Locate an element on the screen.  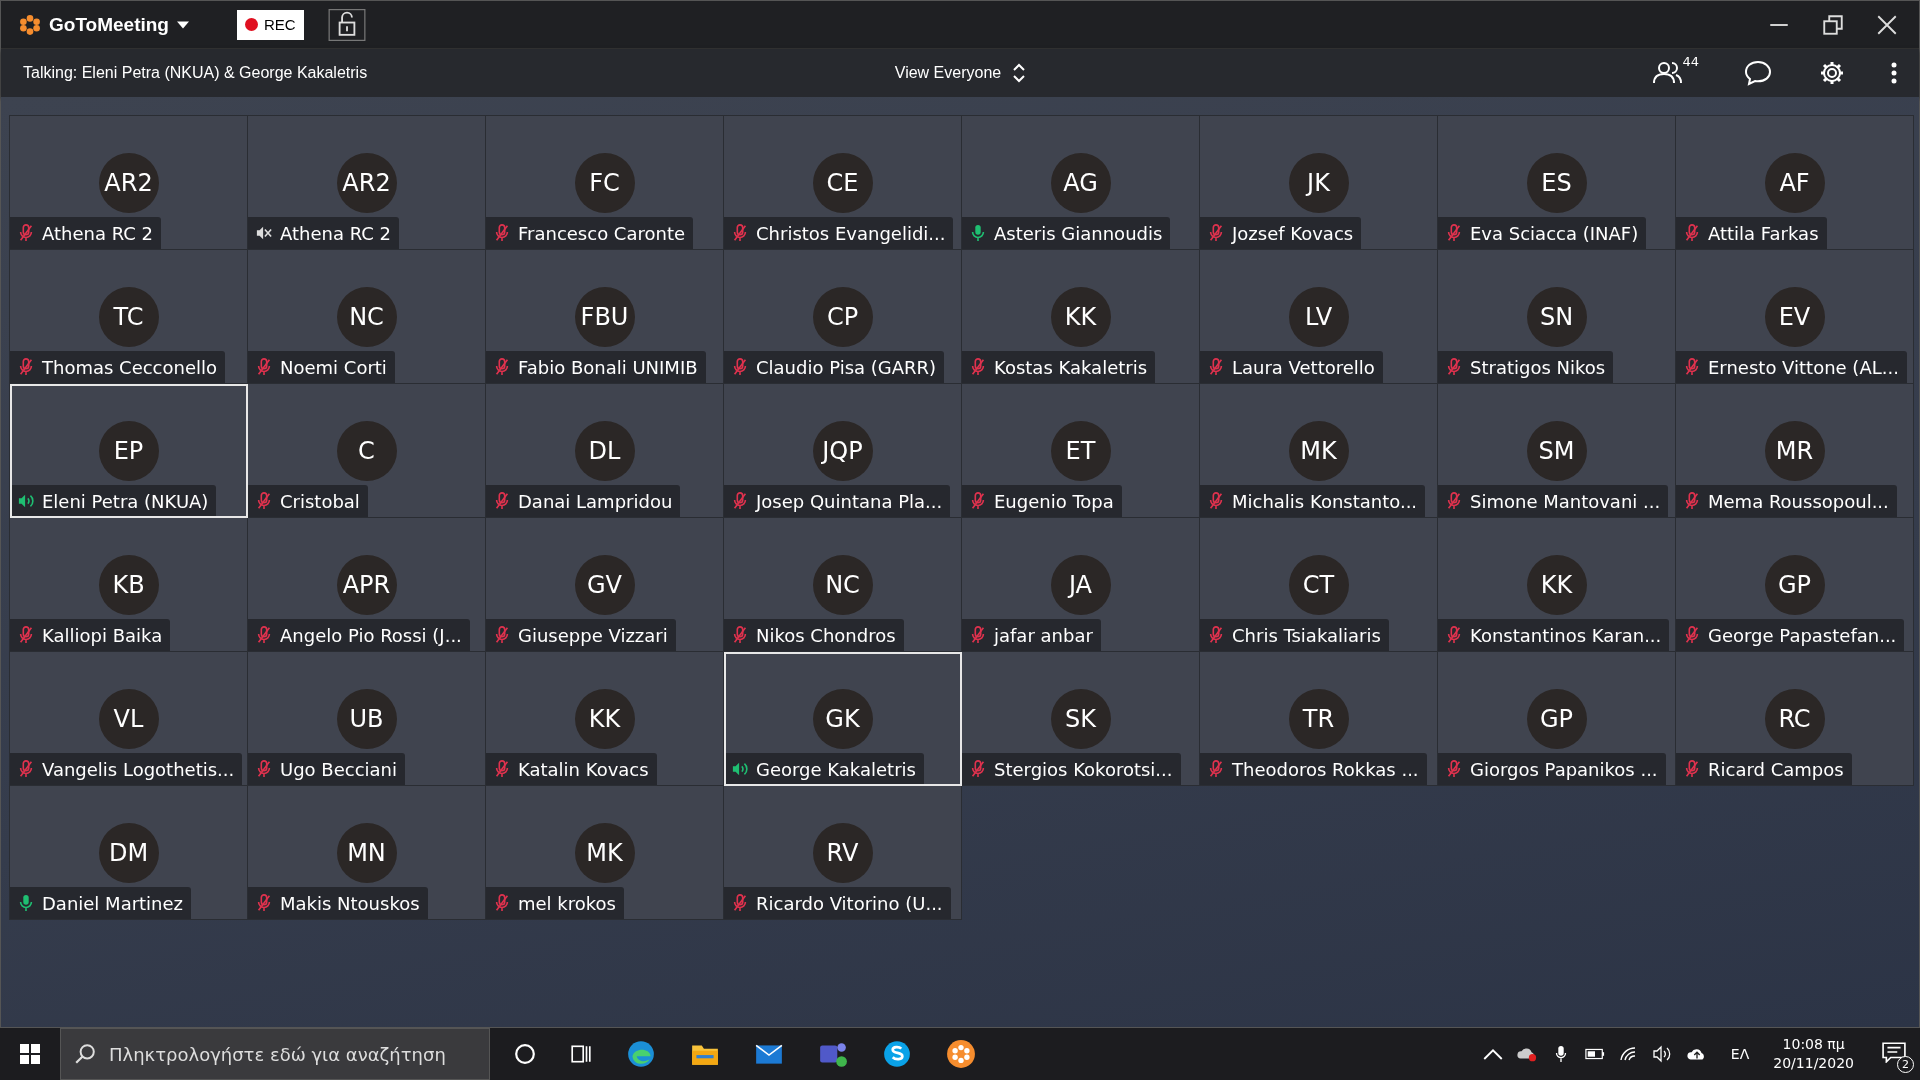
avatar: UB is located at coordinates (366, 719).